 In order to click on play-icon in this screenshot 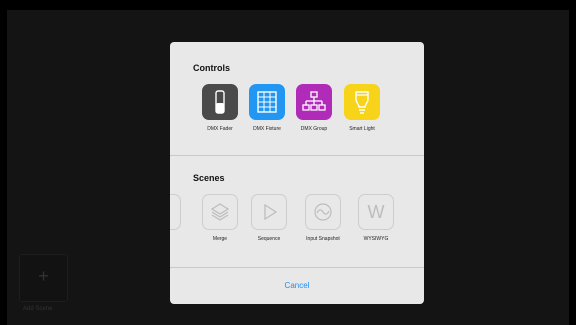, I will do `click(269, 212)`.